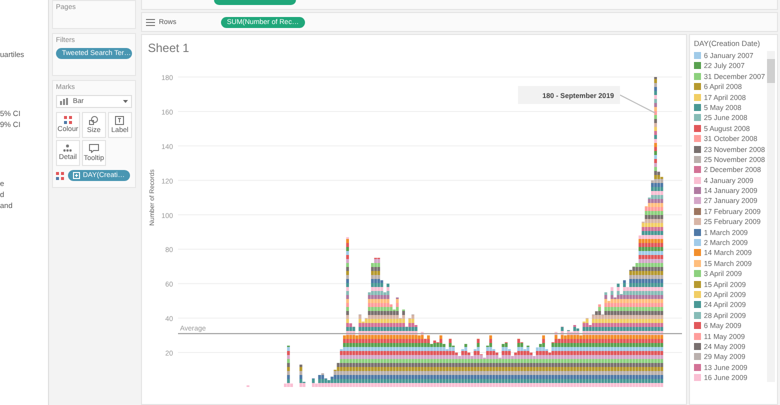 This screenshot has width=780, height=405. What do you see at coordinates (771, 71) in the screenshot?
I see `scroll-thumb` at bounding box center [771, 71].